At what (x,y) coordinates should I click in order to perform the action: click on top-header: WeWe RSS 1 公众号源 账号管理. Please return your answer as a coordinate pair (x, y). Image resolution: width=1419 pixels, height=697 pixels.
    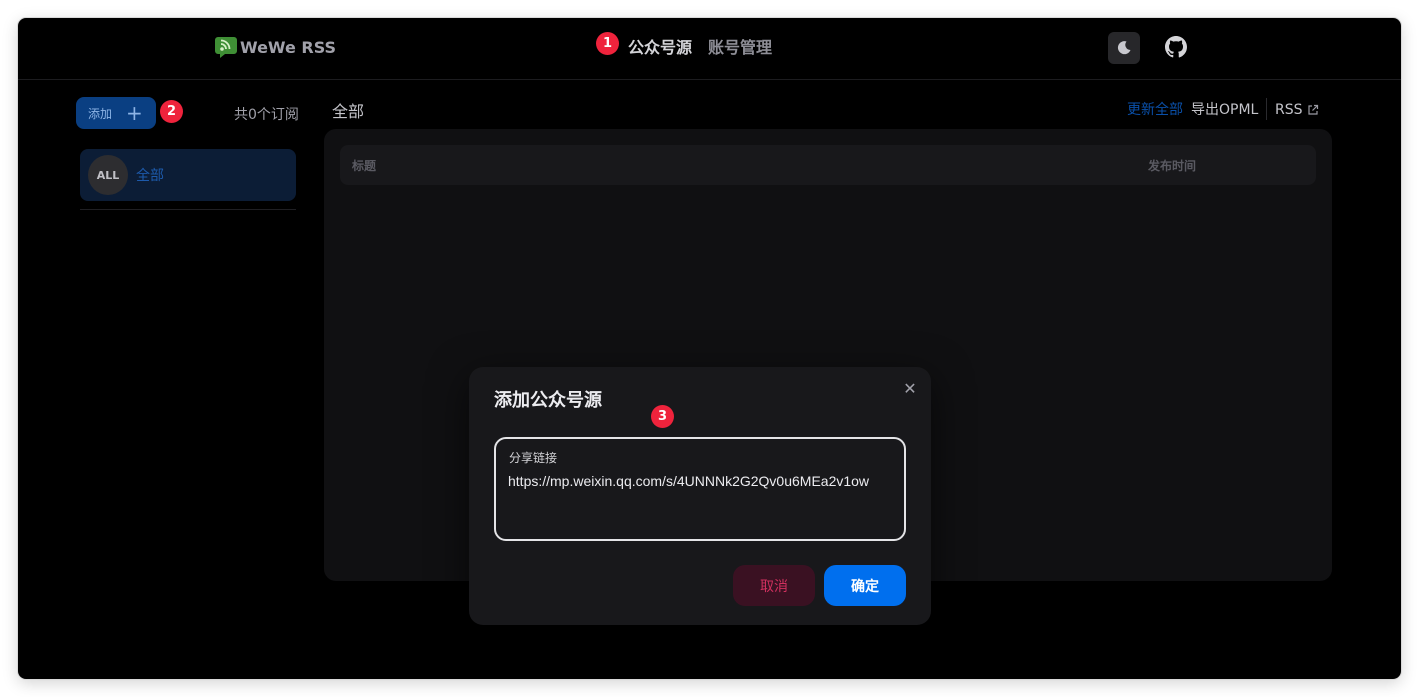
    Looking at the image, I should click on (709, 49).